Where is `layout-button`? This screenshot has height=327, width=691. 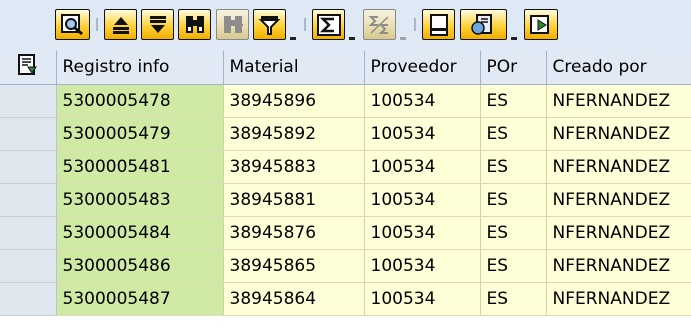
layout-button is located at coordinates (541, 24).